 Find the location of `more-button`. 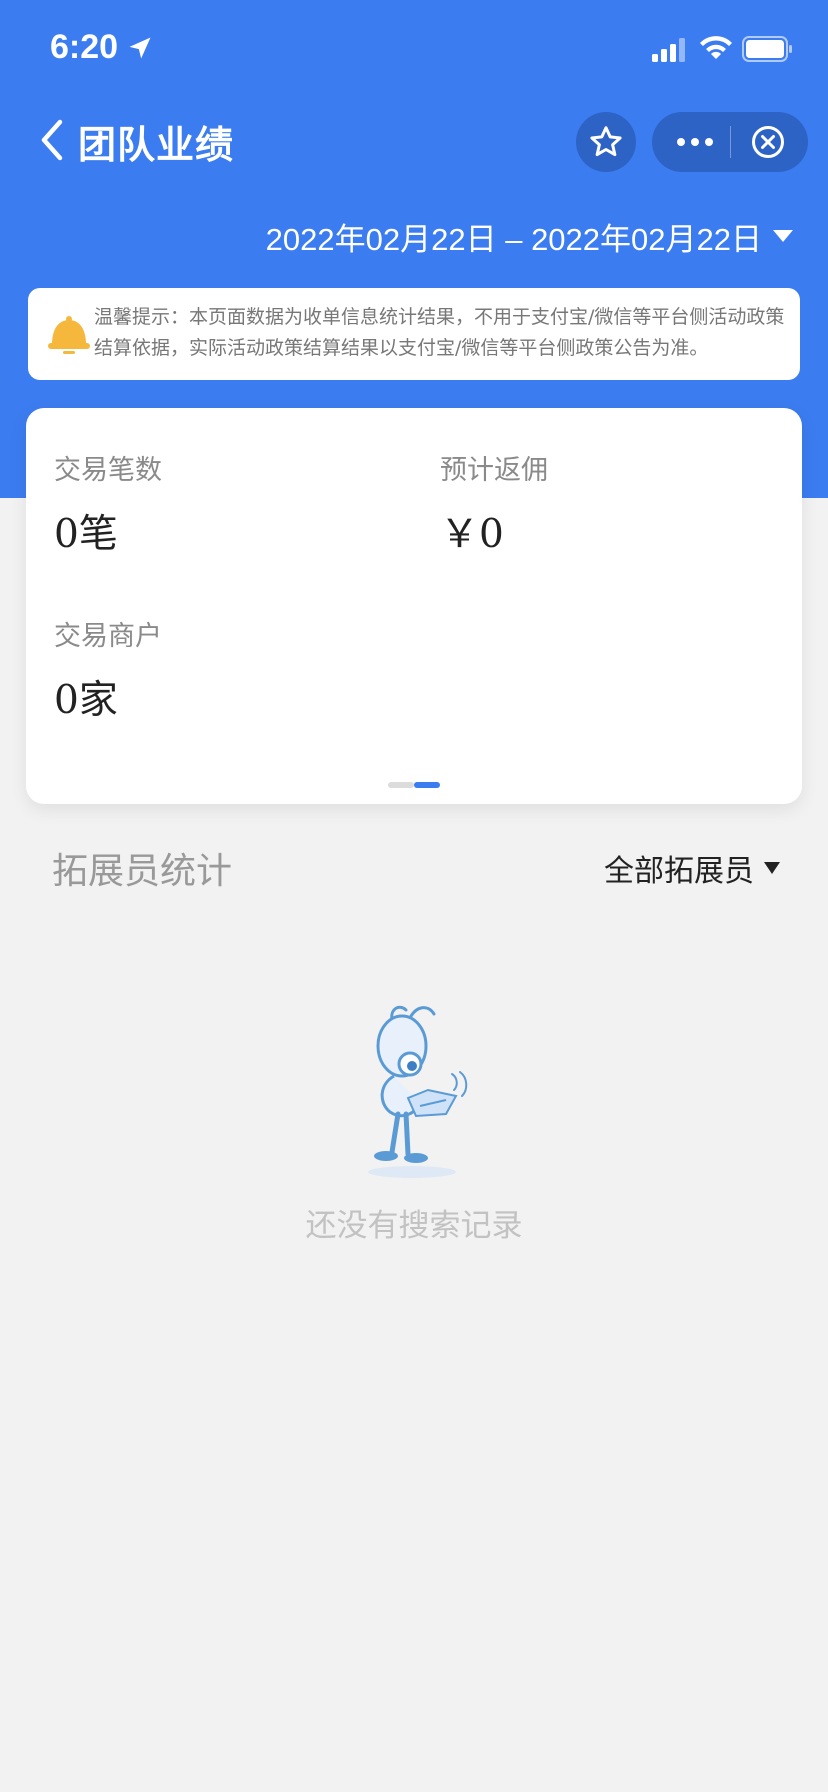

more-button is located at coordinates (691, 142).